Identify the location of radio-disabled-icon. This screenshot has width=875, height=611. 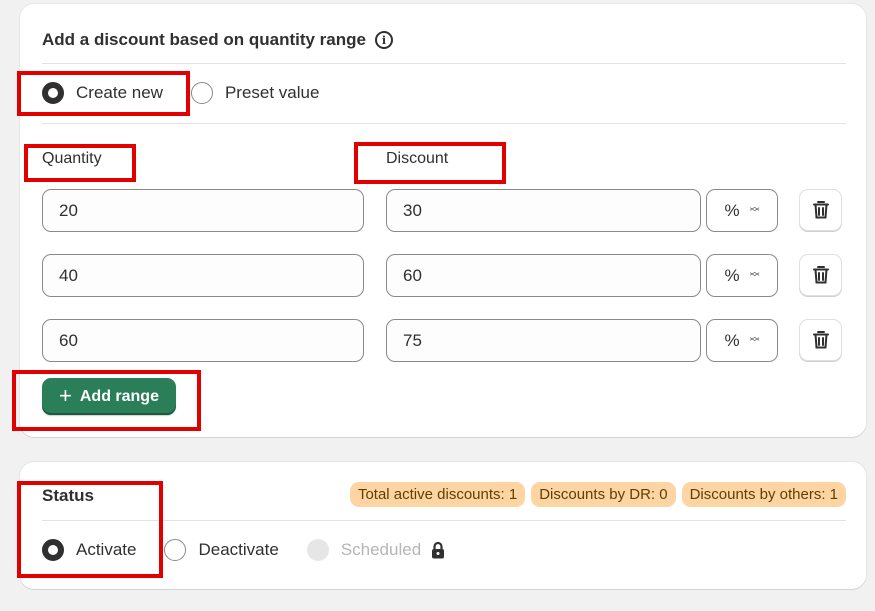
(317, 550).